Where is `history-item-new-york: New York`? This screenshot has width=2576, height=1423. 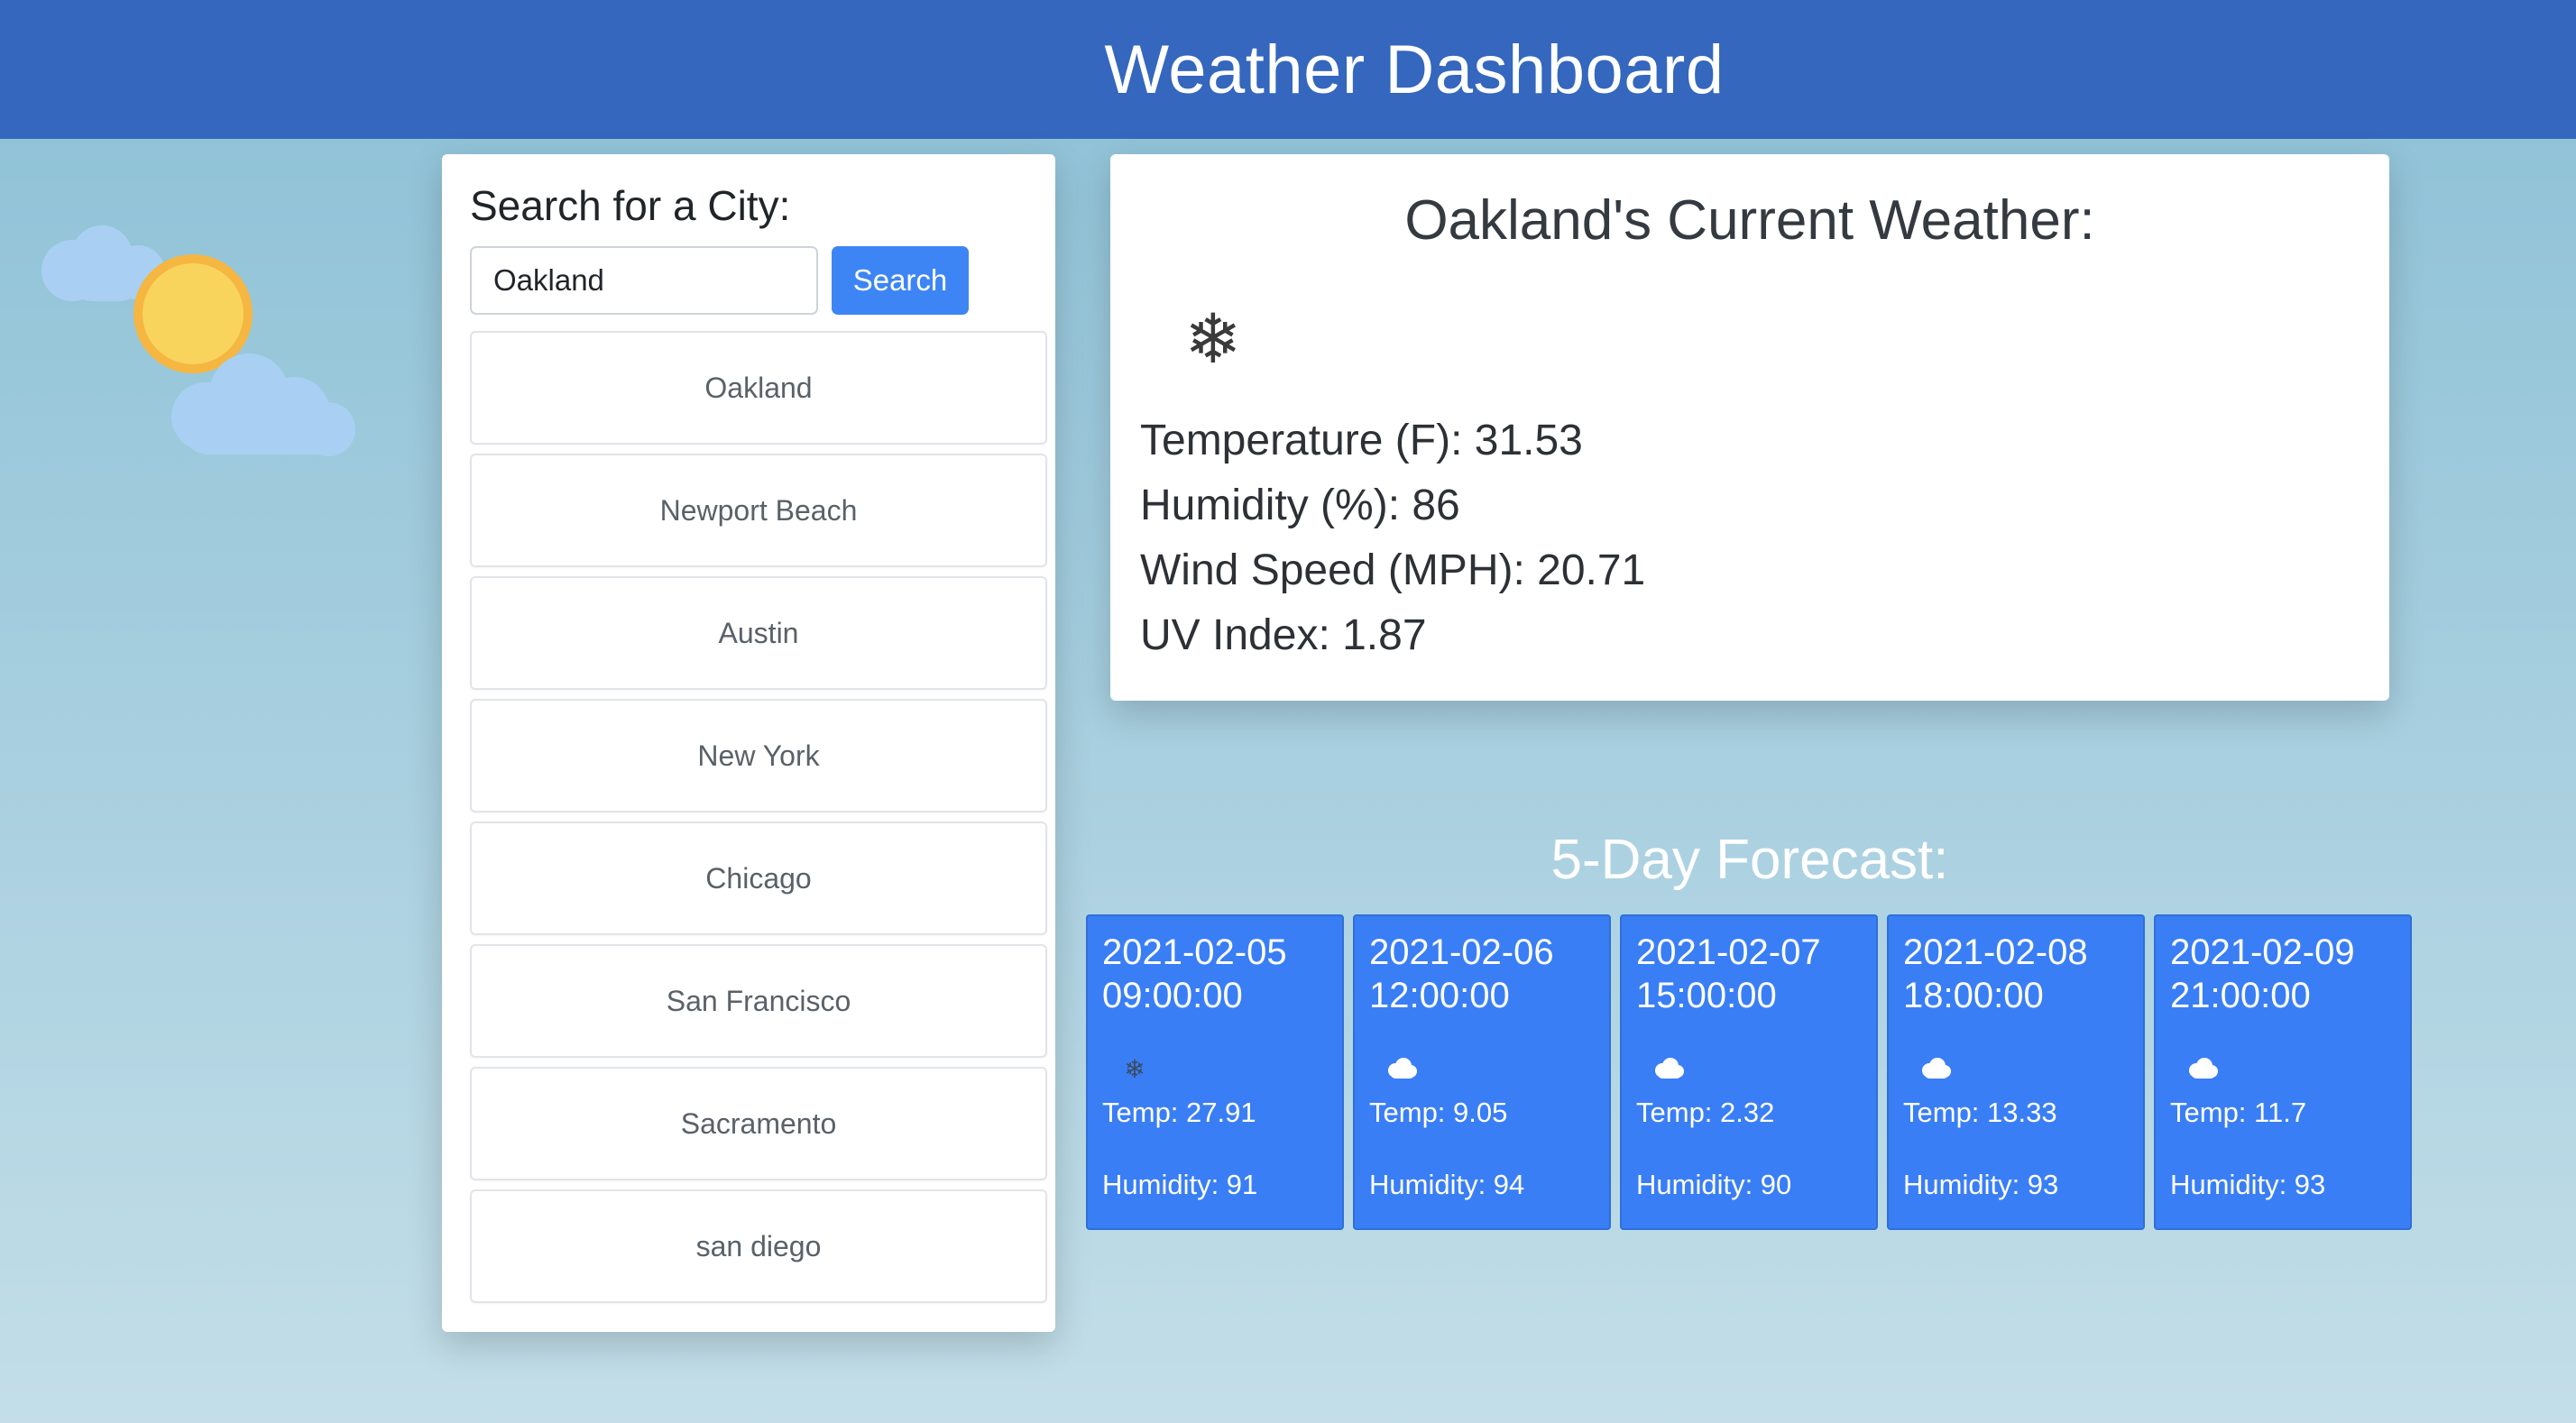 history-item-new-york: New York is located at coordinates (759, 755).